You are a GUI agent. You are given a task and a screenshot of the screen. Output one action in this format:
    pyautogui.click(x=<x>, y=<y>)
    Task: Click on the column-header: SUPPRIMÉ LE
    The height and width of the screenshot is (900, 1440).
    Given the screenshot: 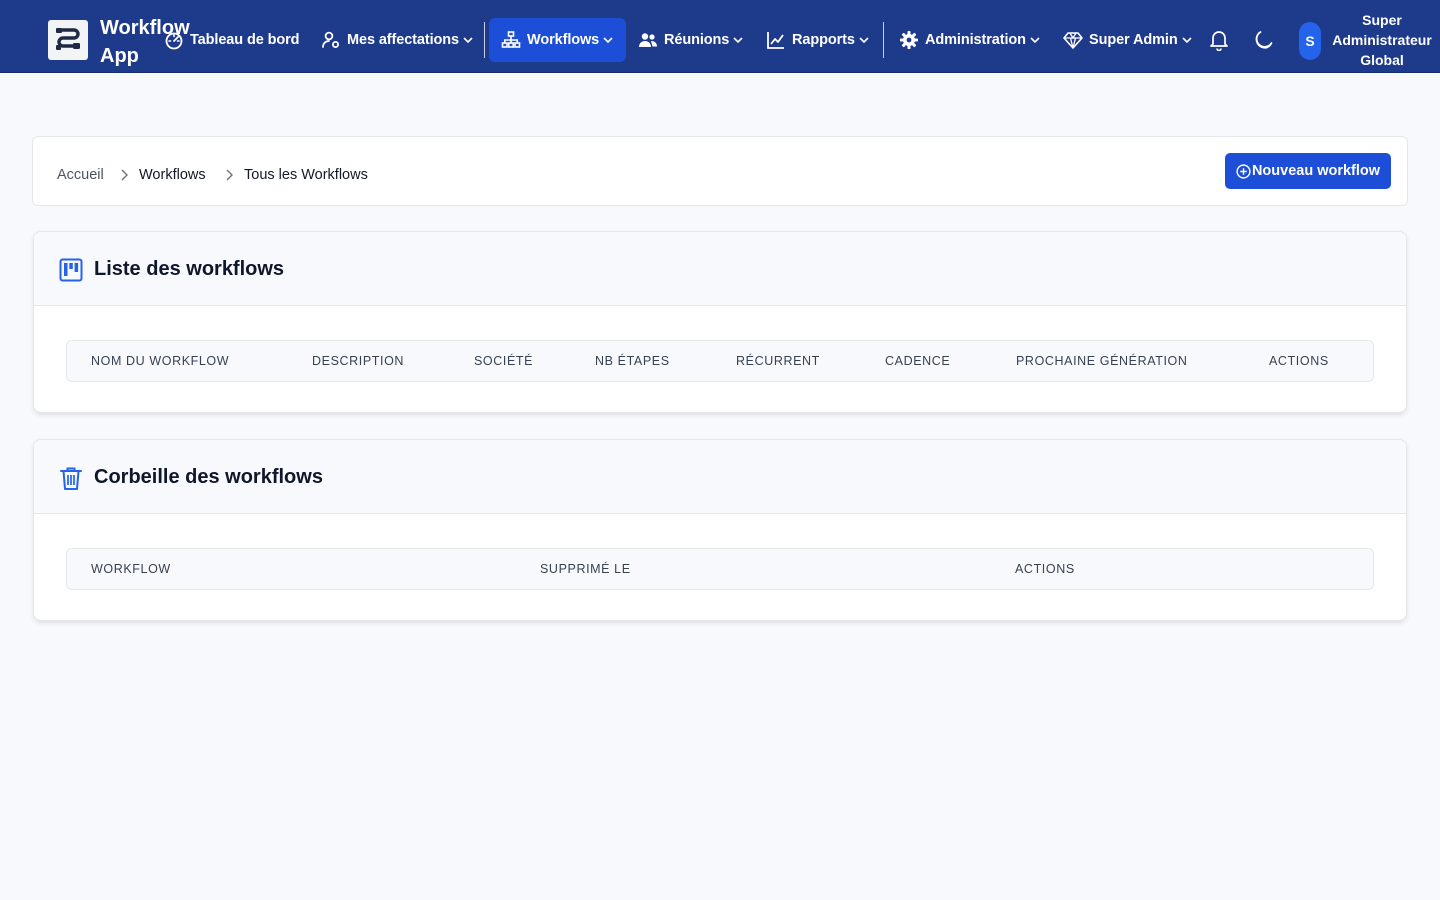 What is the action you would take?
    pyautogui.click(x=585, y=569)
    